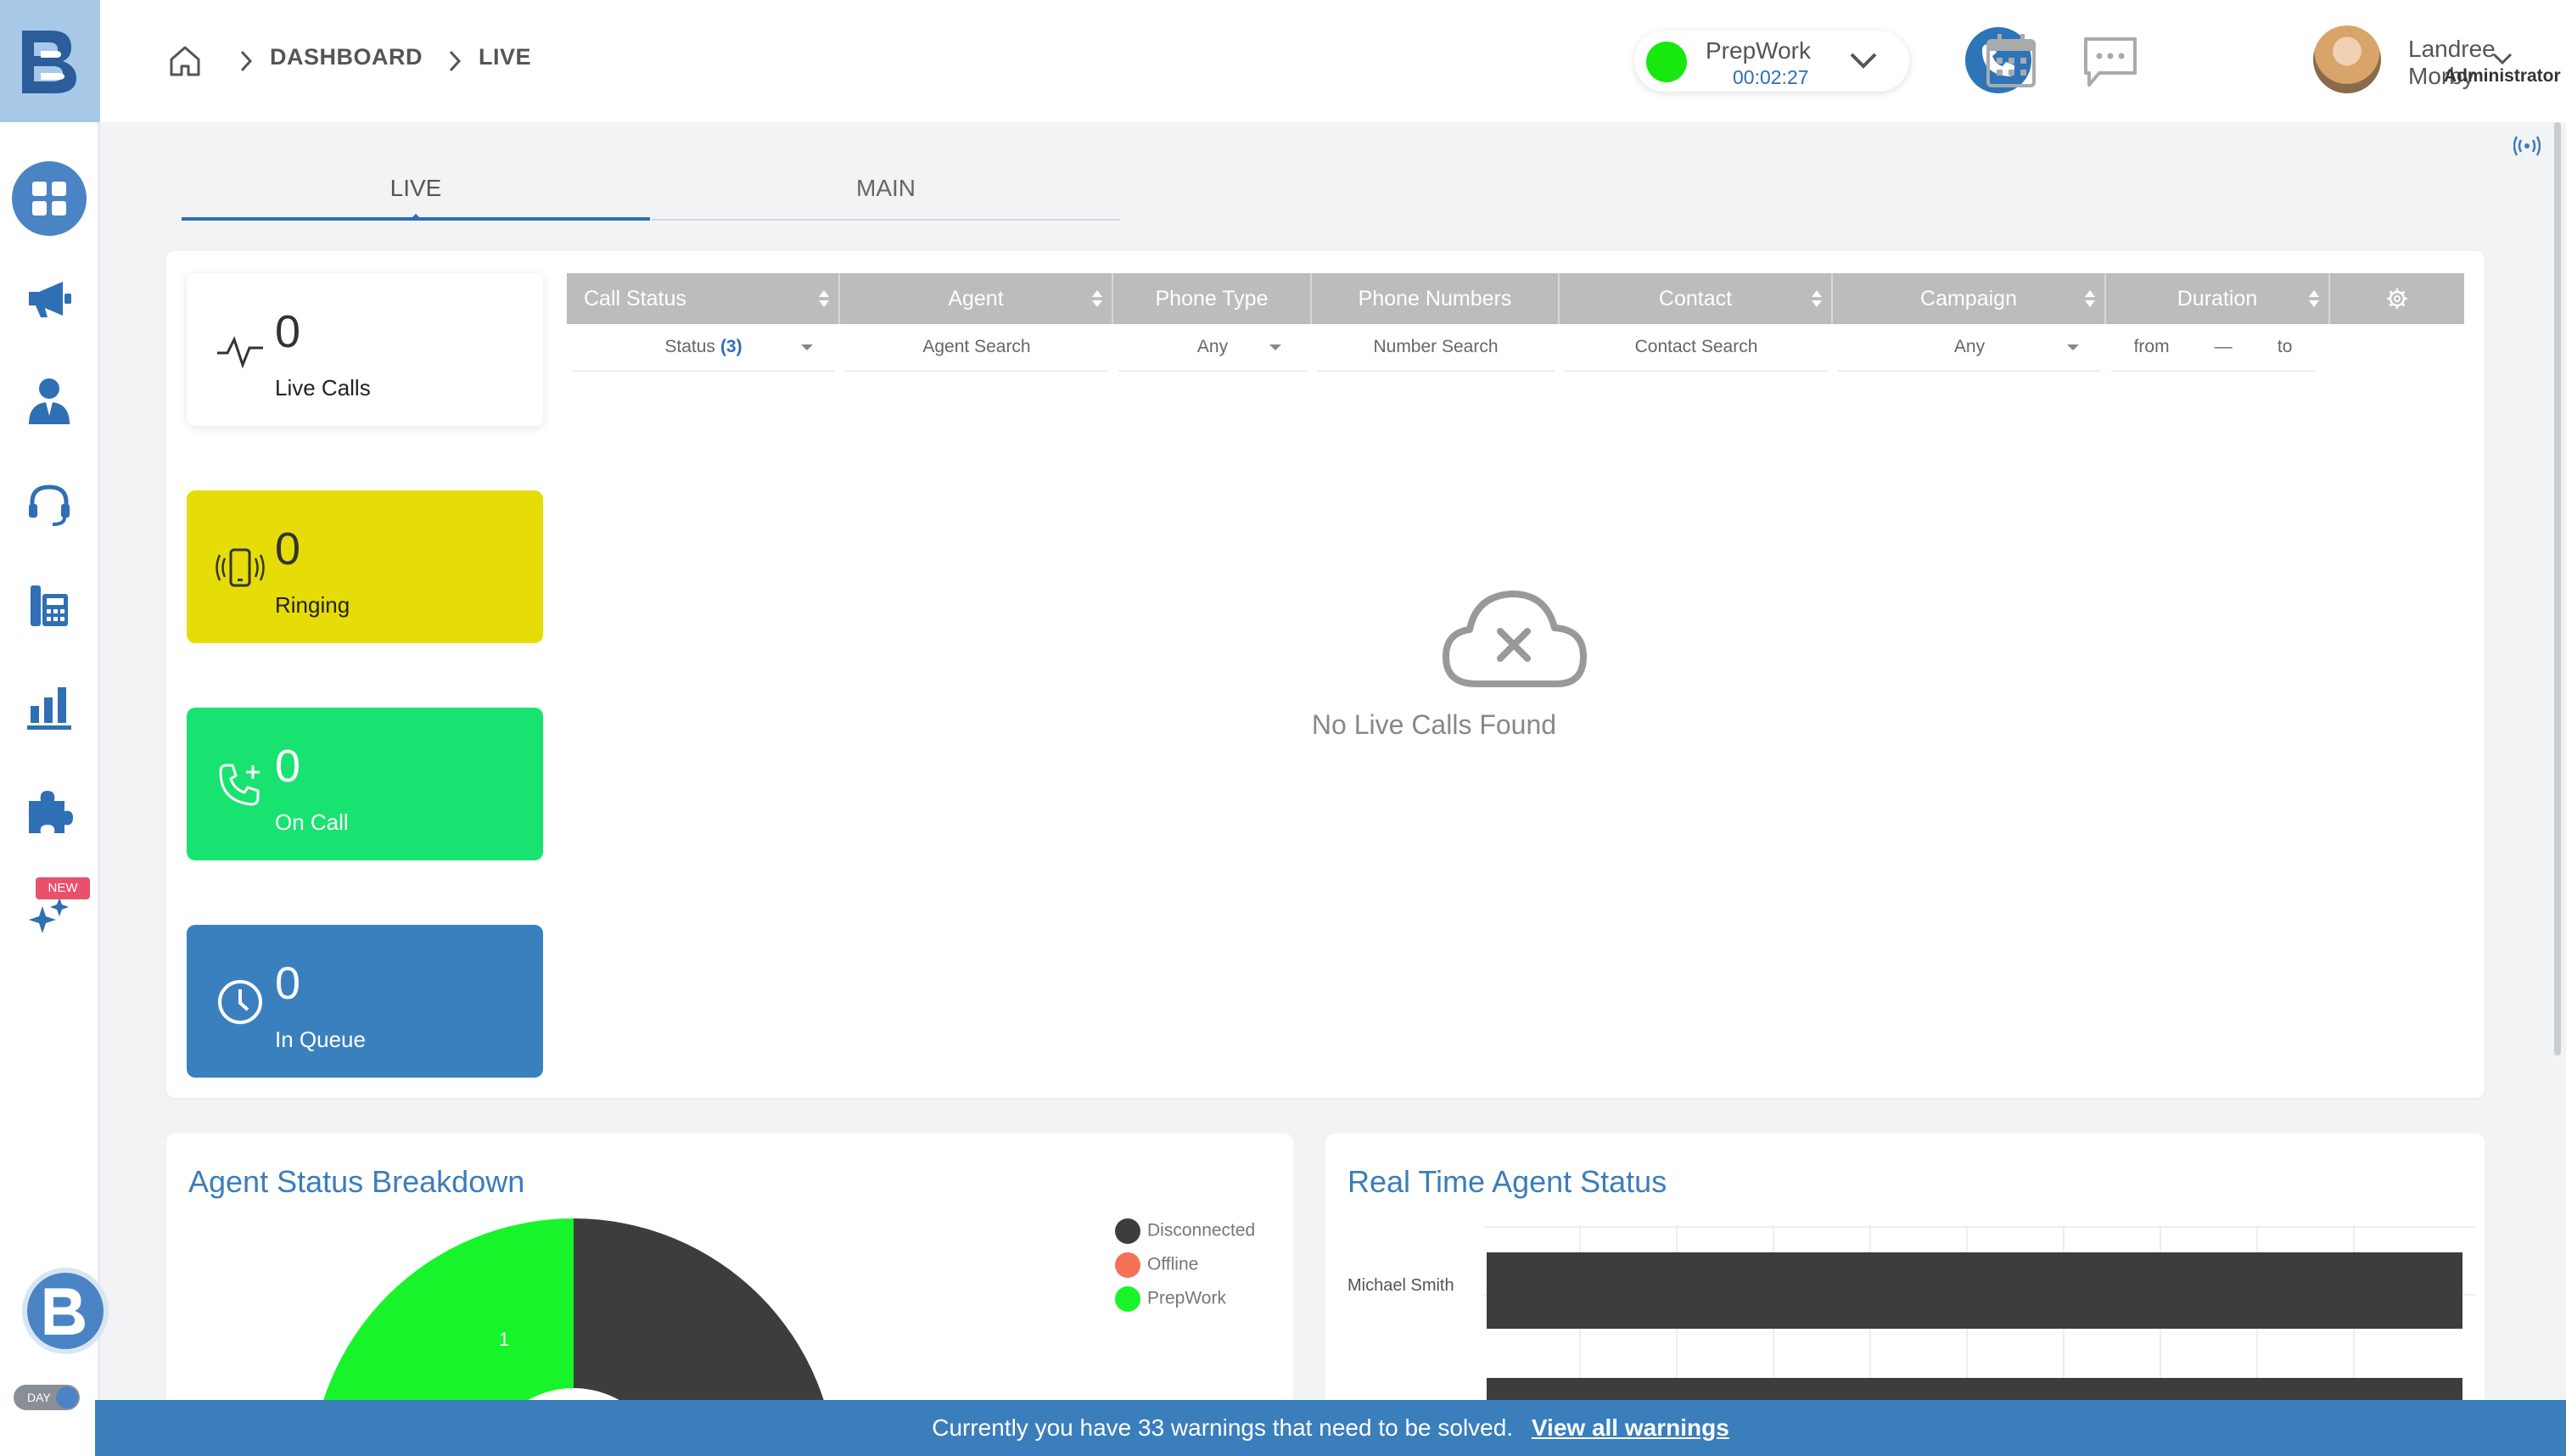  Describe the element at coordinates (886, 198) in the screenshot. I see `tab-main: MAIN` at that location.